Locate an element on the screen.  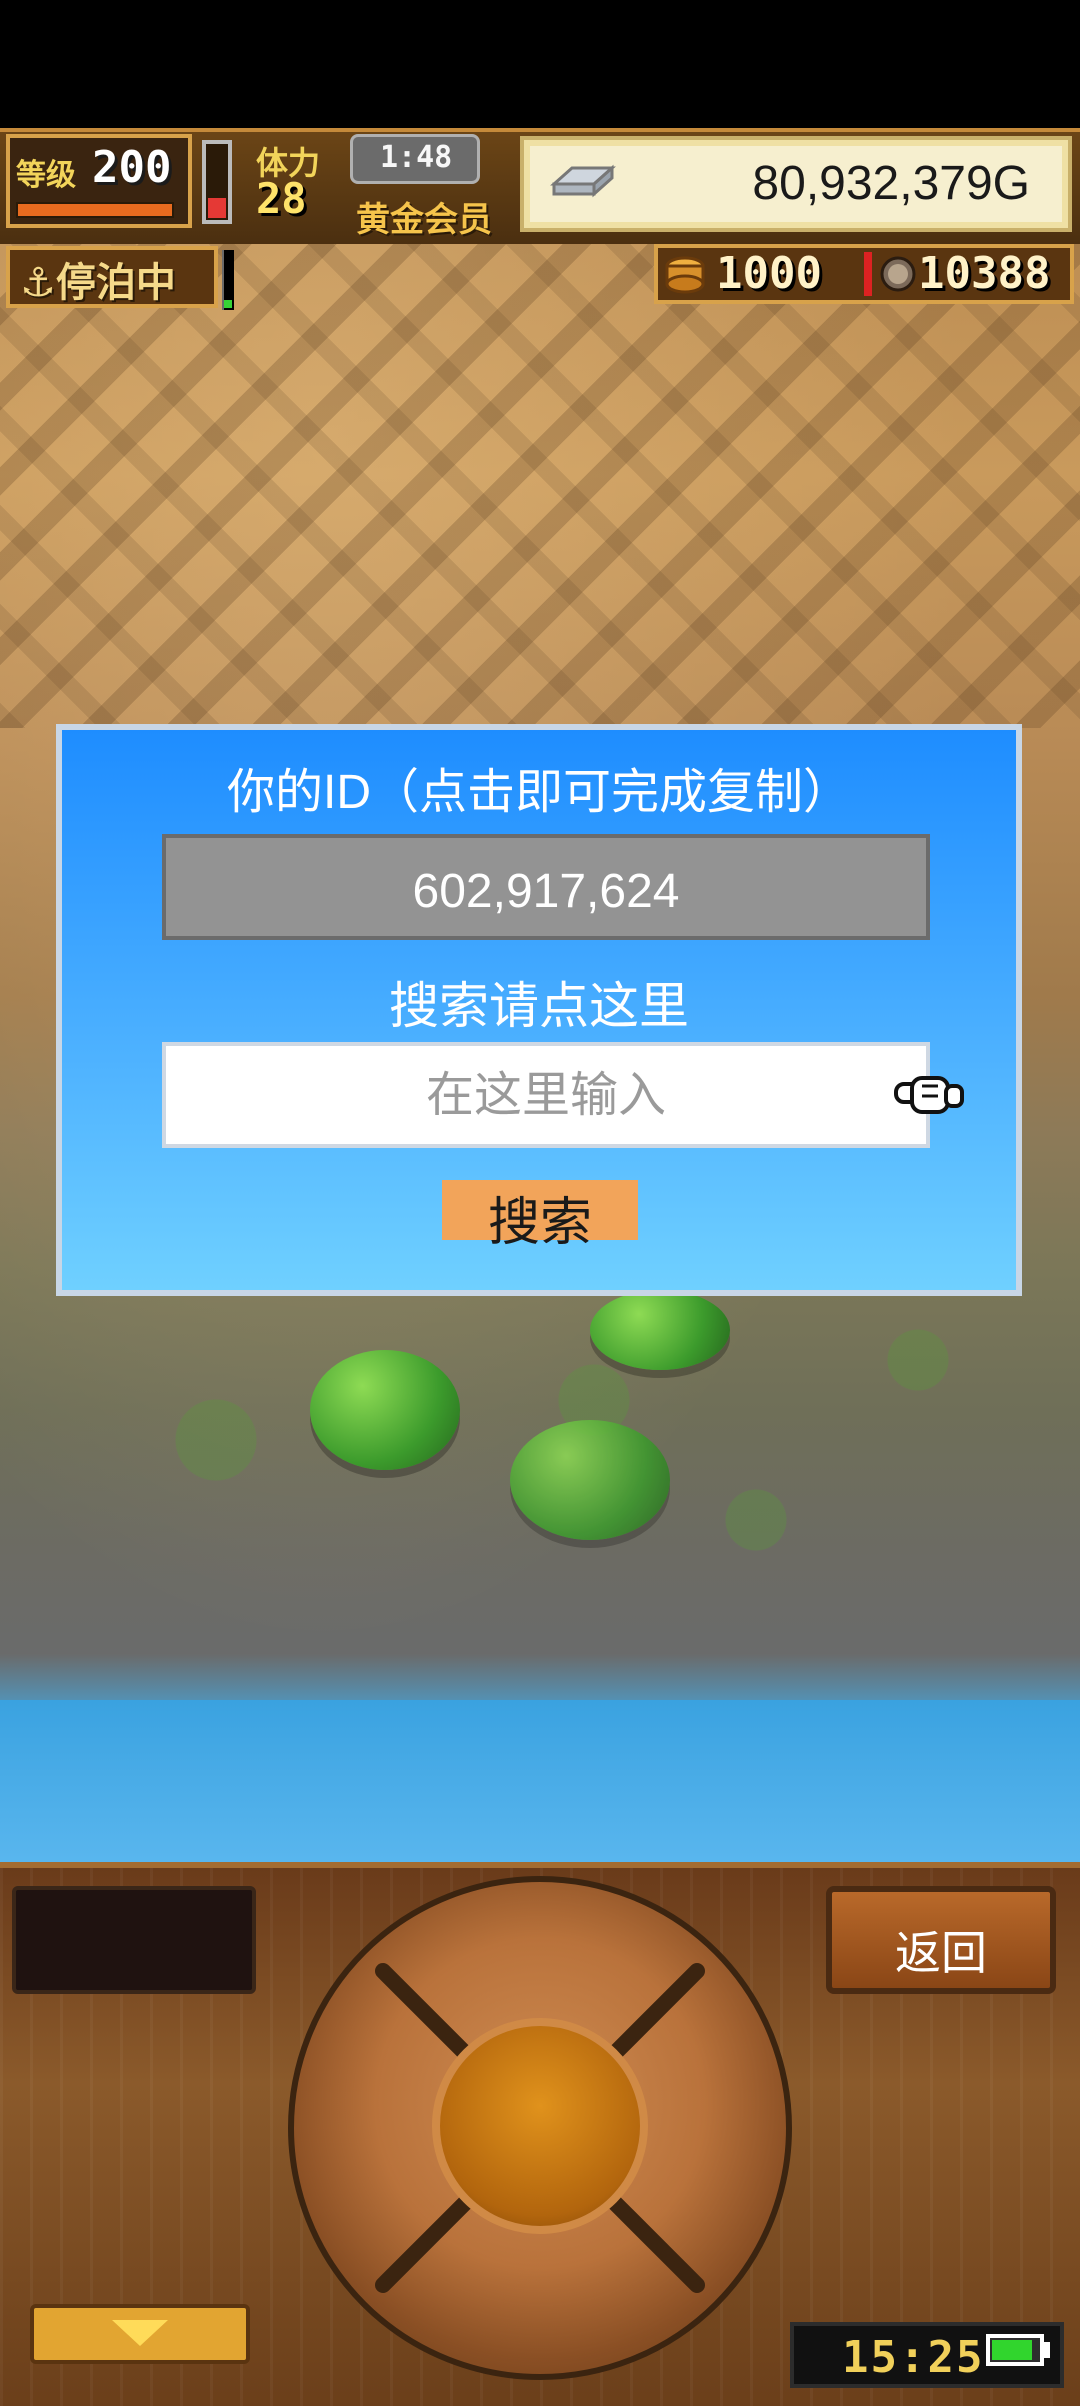
search-input is located at coordinates (546, 1095).